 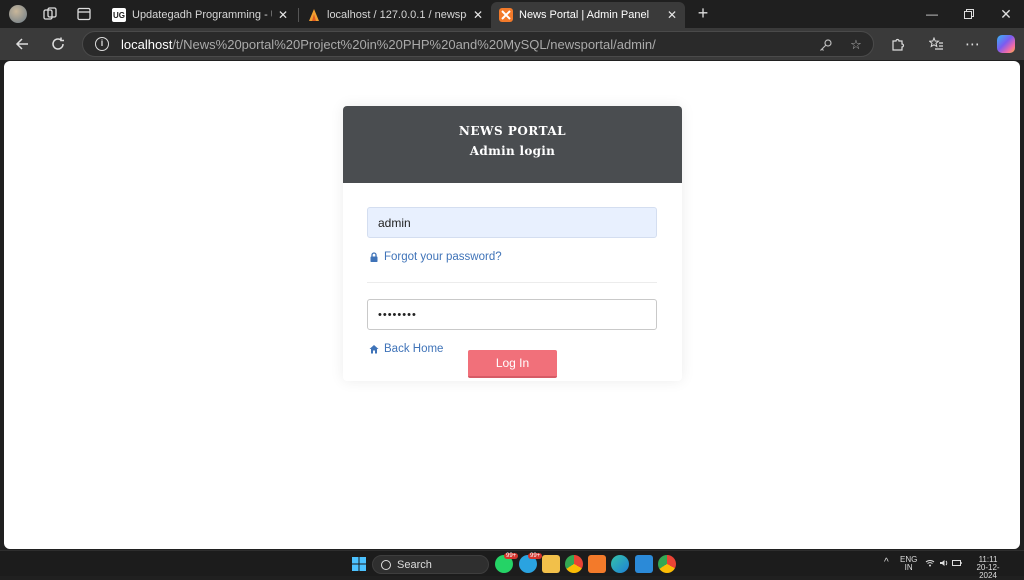 What do you see at coordinates (374, 257) in the screenshot?
I see `lock-icon` at bounding box center [374, 257].